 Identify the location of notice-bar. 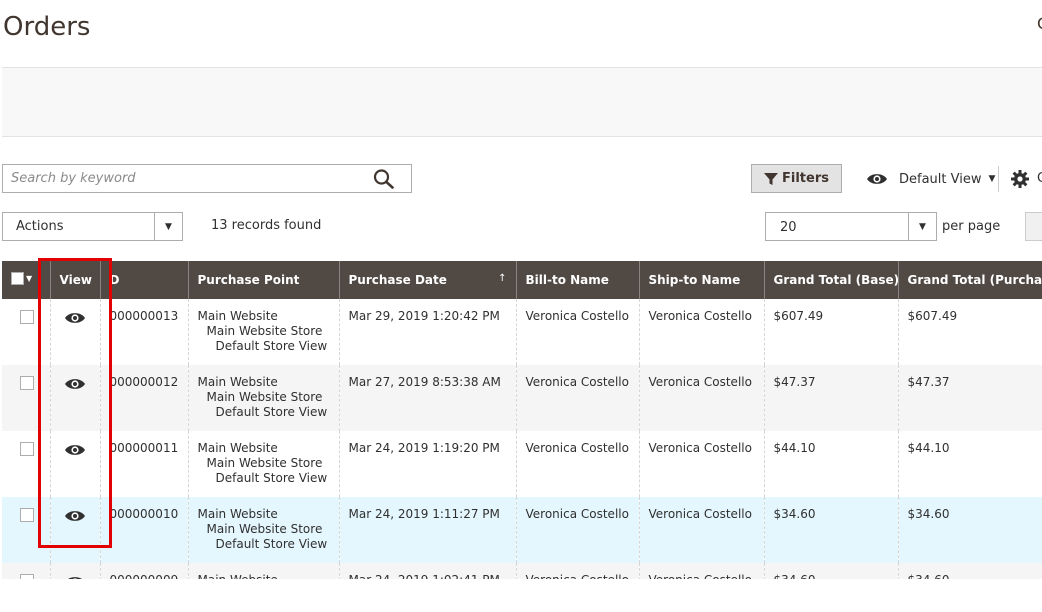
(522, 102).